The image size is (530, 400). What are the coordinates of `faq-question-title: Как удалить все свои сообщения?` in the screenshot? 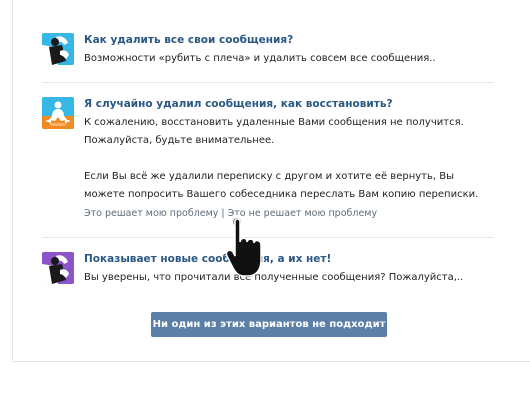 It's located at (303, 40).